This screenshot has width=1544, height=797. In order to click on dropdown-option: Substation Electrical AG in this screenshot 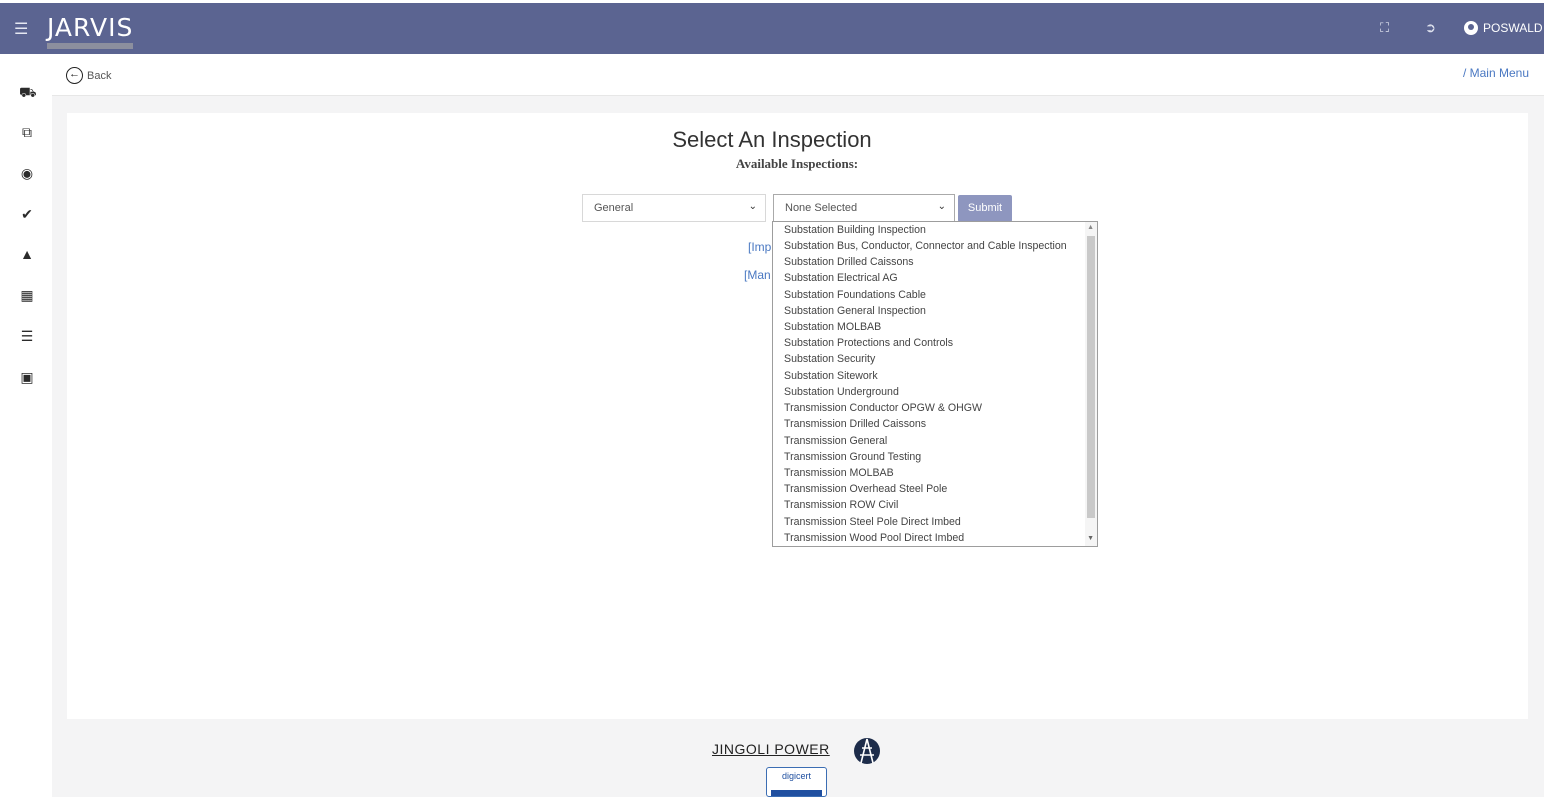, I will do `click(841, 280)`.